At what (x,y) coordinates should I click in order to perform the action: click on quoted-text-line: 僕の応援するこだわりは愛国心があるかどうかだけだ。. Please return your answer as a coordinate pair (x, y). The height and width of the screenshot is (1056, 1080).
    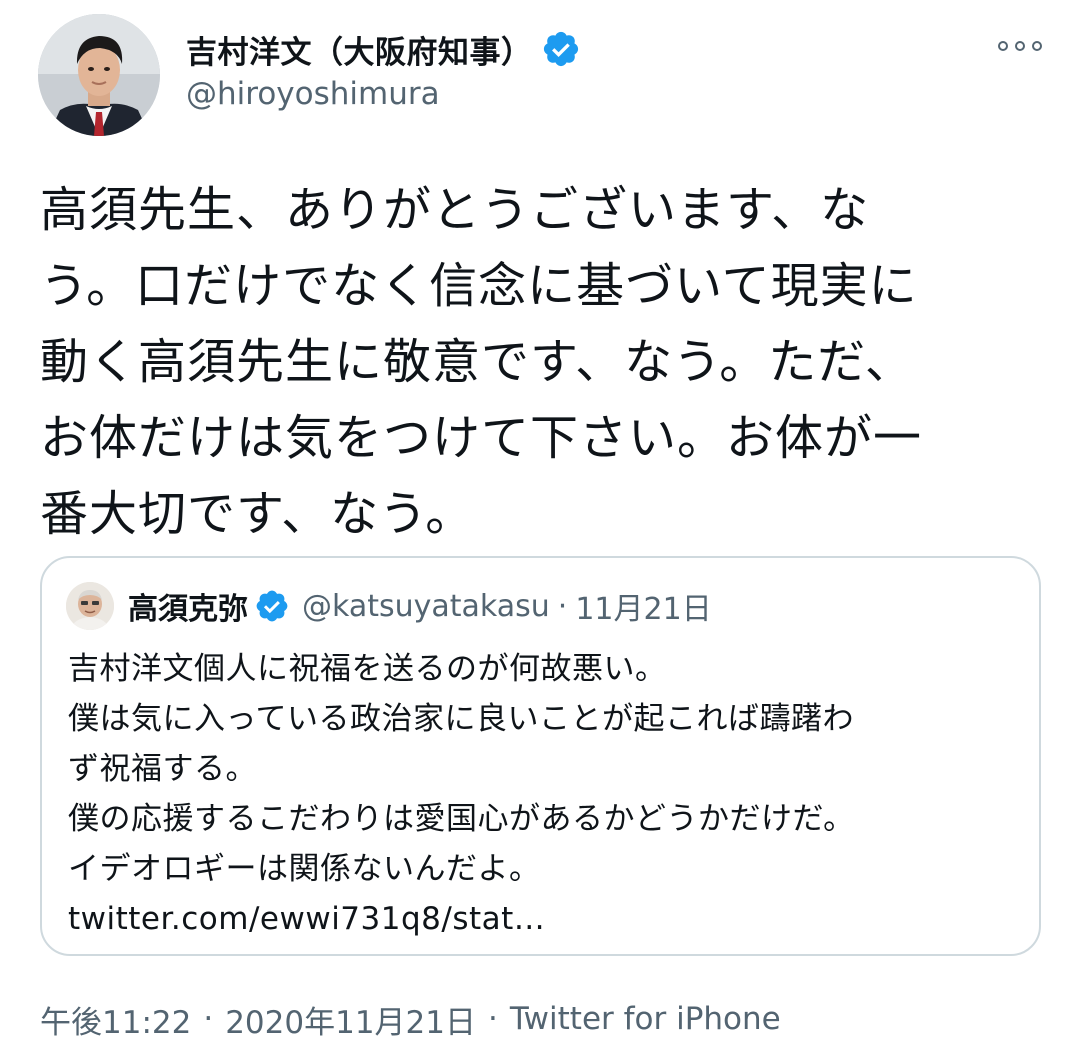
    Looking at the image, I should click on (461, 819).